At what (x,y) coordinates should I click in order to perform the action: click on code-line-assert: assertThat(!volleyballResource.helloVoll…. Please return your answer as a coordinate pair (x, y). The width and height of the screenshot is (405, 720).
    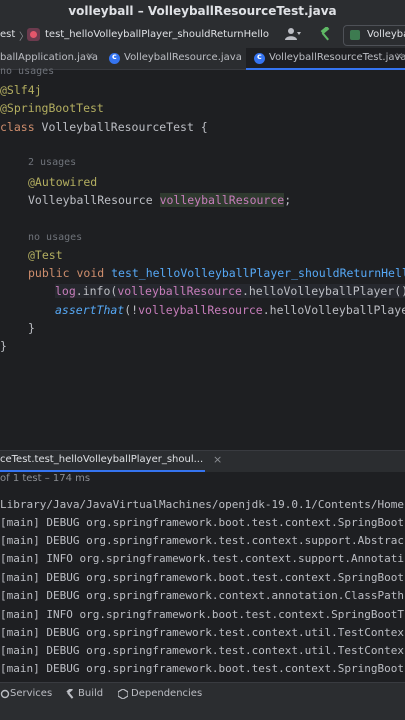
    Looking at the image, I should click on (230, 310).